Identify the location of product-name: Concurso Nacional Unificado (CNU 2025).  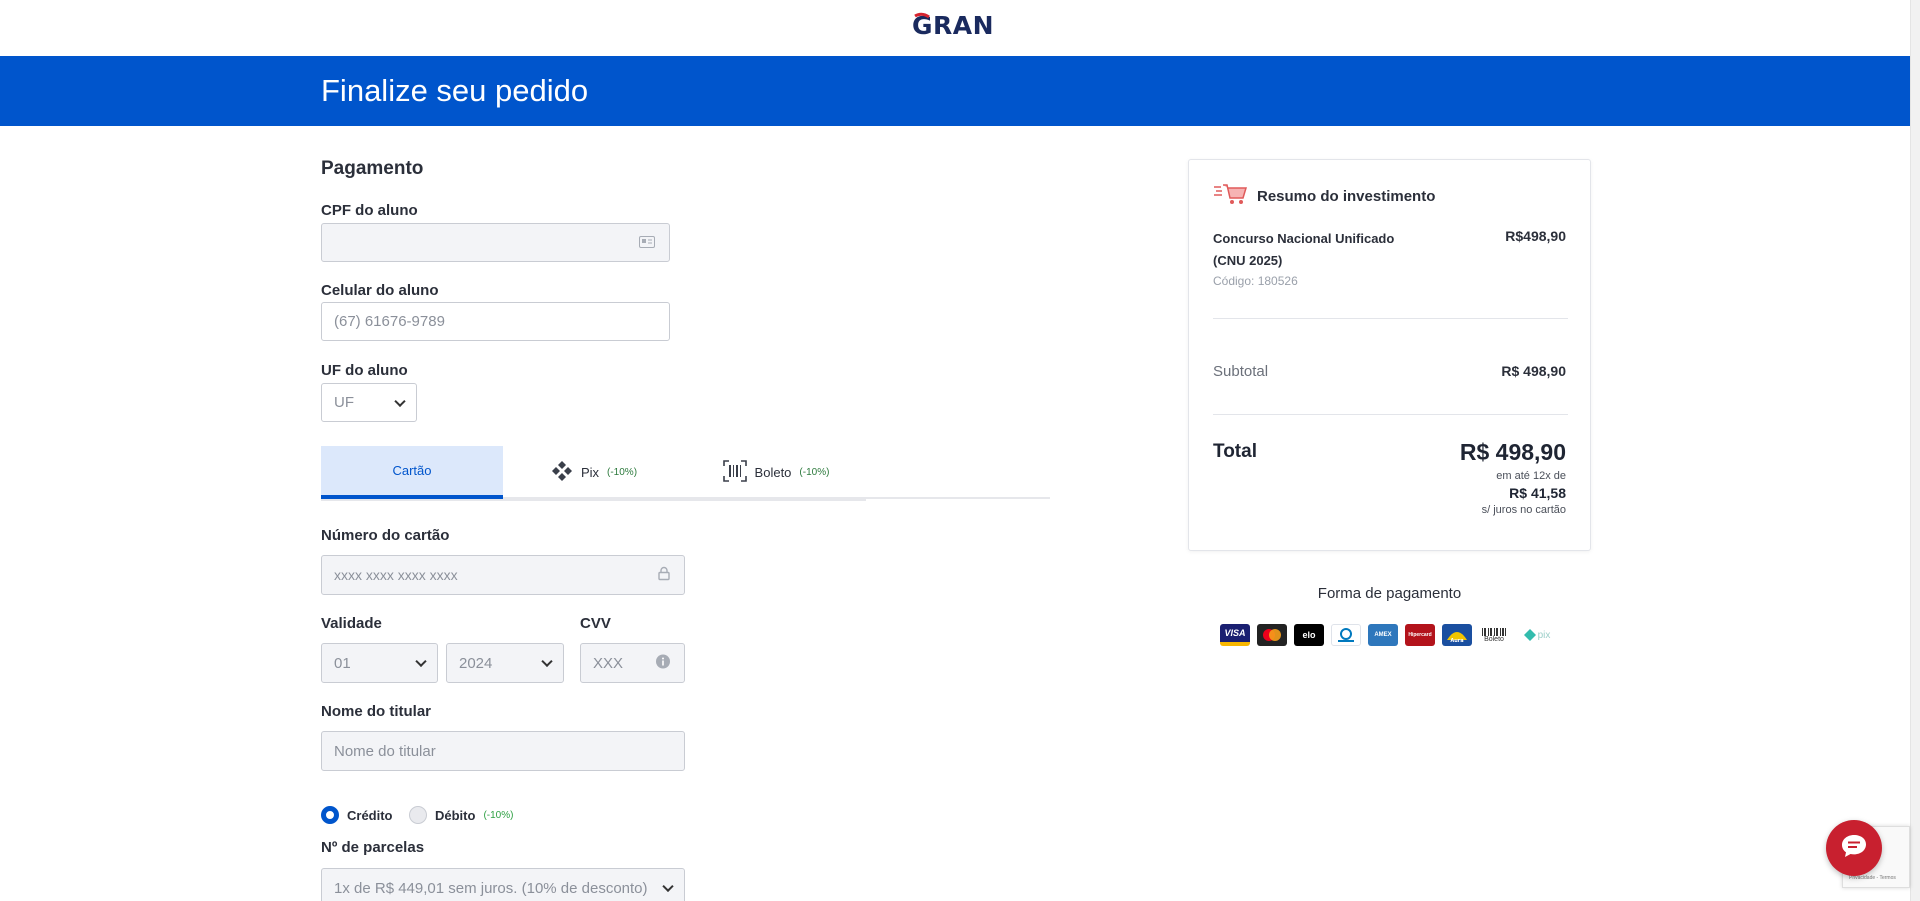
(1304, 249).